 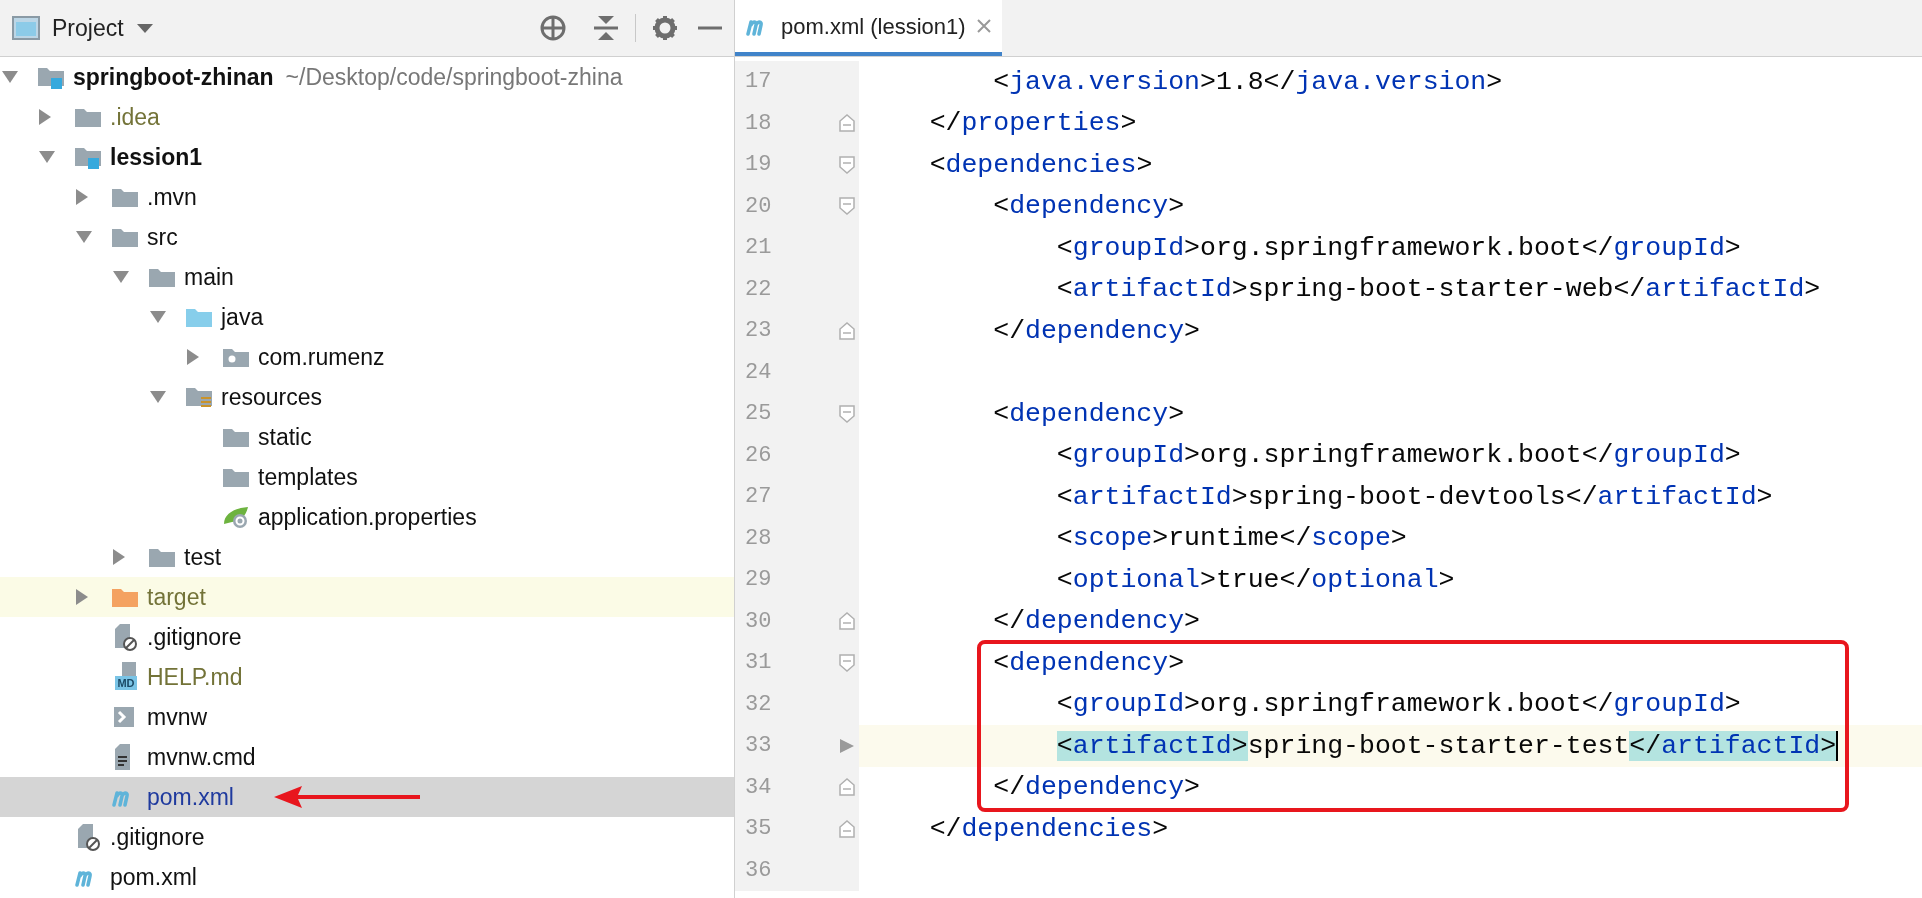 What do you see at coordinates (758, 414) in the screenshot?
I see `line-number: 25` at bounding box center [758, 414].